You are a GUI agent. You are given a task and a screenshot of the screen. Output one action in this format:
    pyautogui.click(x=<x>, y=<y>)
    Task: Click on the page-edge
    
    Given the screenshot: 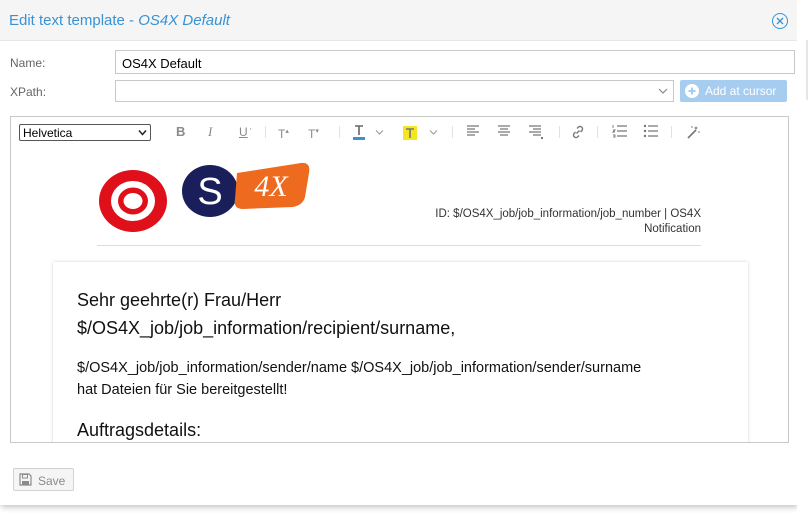 What is the action you would take?
    pyautogui.click(x=804, y=256)
    